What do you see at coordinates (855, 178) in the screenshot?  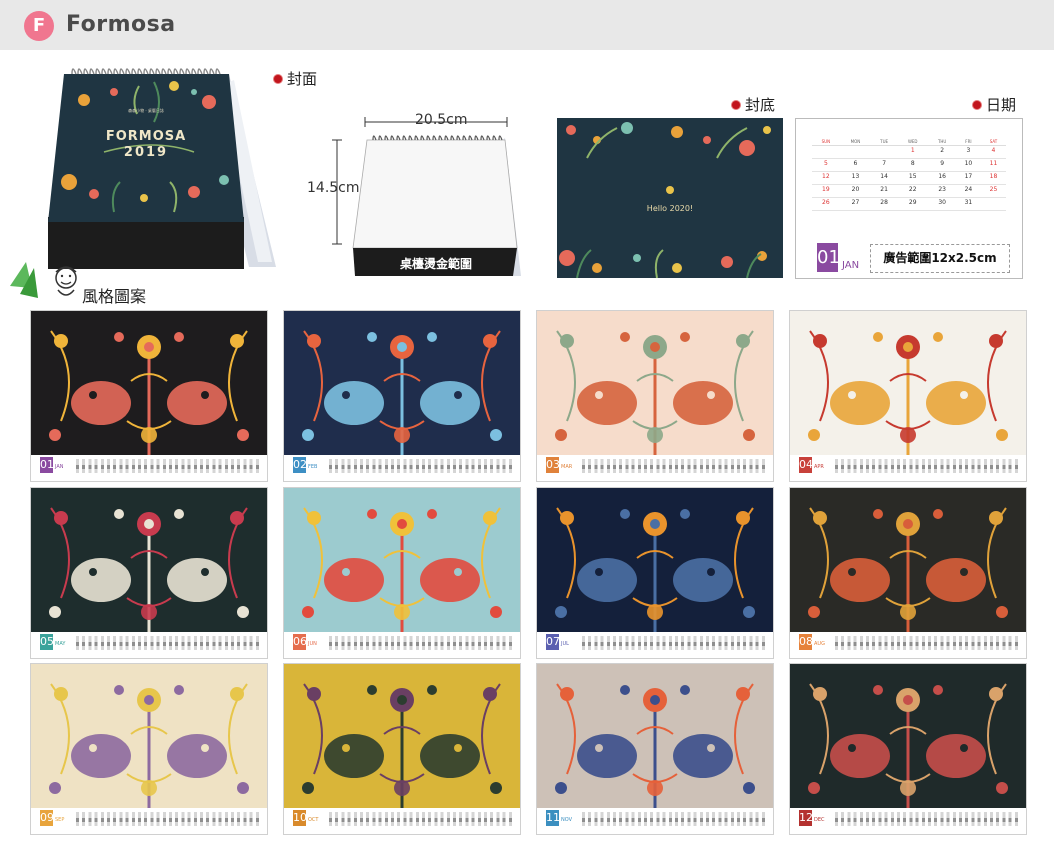 I see `date-cell: 13` at bounding box center [855, 178].